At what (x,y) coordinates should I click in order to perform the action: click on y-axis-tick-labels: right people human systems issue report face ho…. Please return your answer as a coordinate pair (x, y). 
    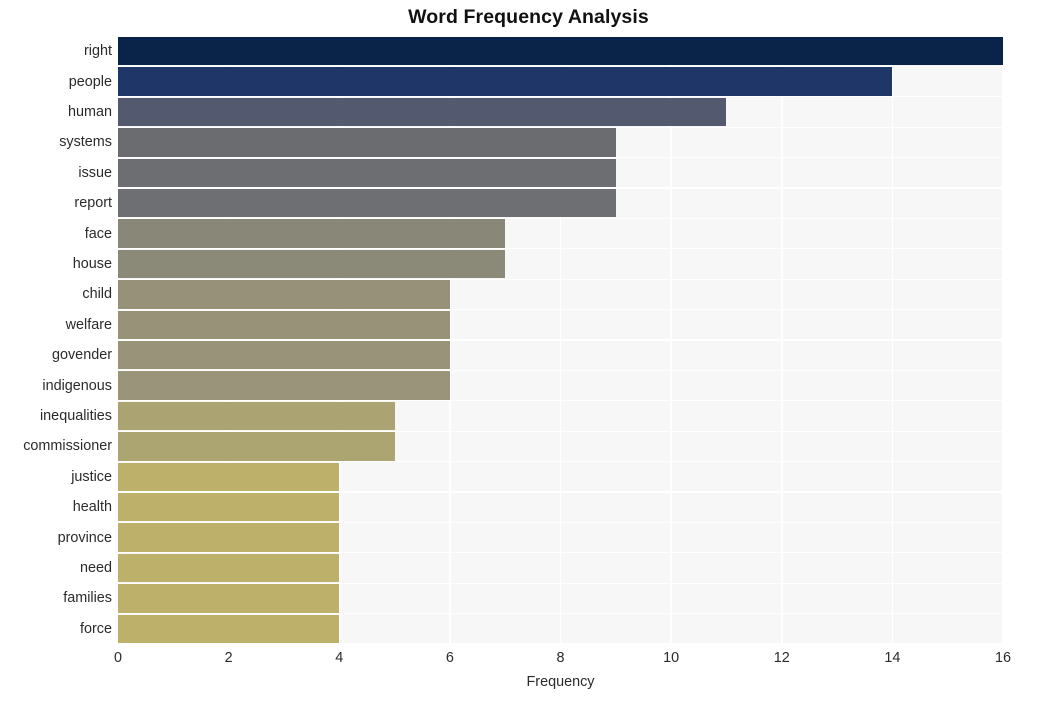
    Looking at the image, I should click on (56, 340).